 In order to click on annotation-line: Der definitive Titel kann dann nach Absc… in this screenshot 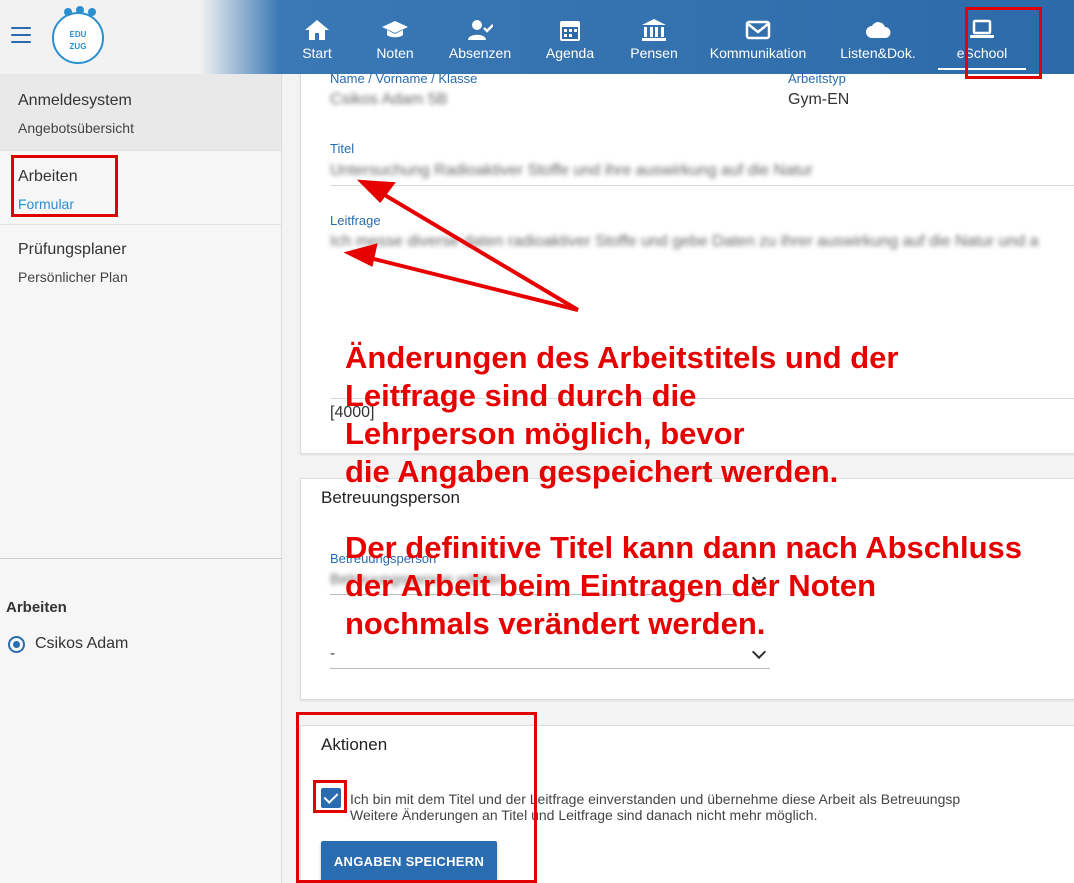, I will do `click(683, 547)`.